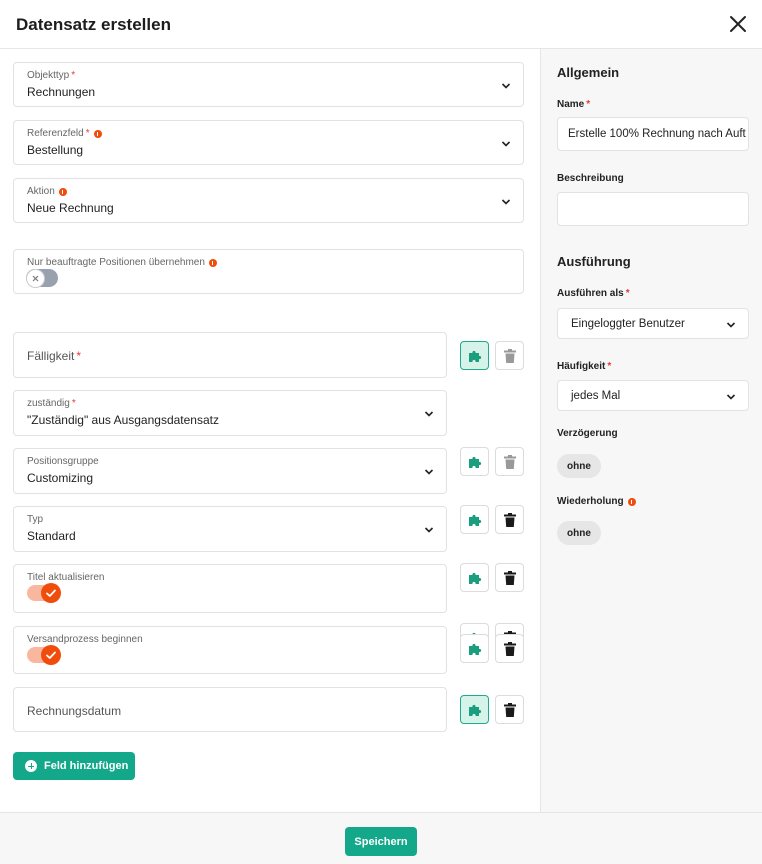  Describe the element at coordinates (55, 150) in the screenshot. I see `referenzfeld-value: Bestellung` at that location.